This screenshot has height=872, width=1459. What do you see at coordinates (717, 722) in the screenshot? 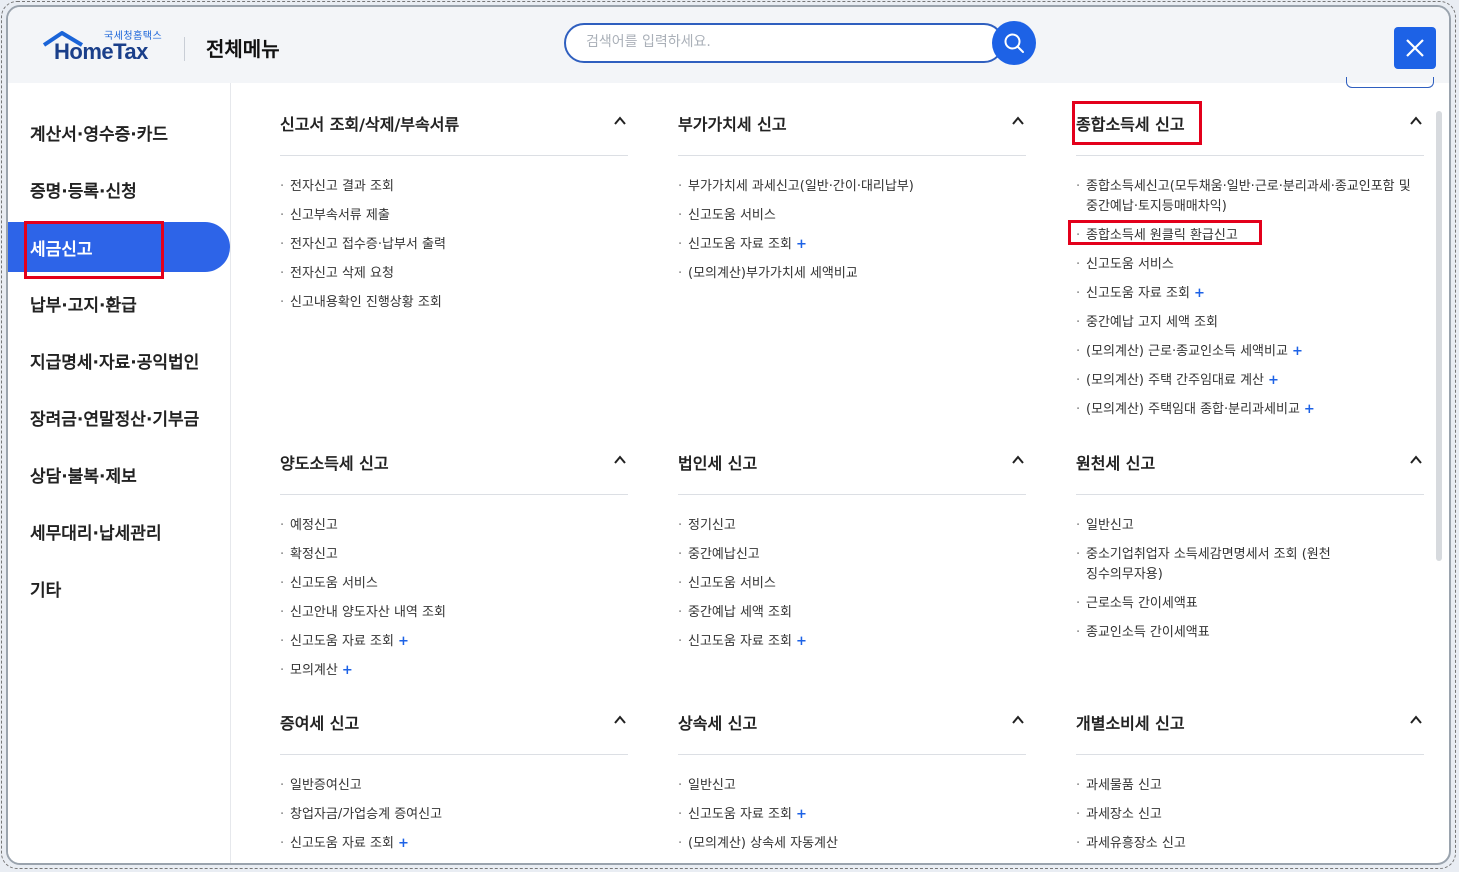
I see `section-title: 상속세 신고` at bounding box center [717, 722].